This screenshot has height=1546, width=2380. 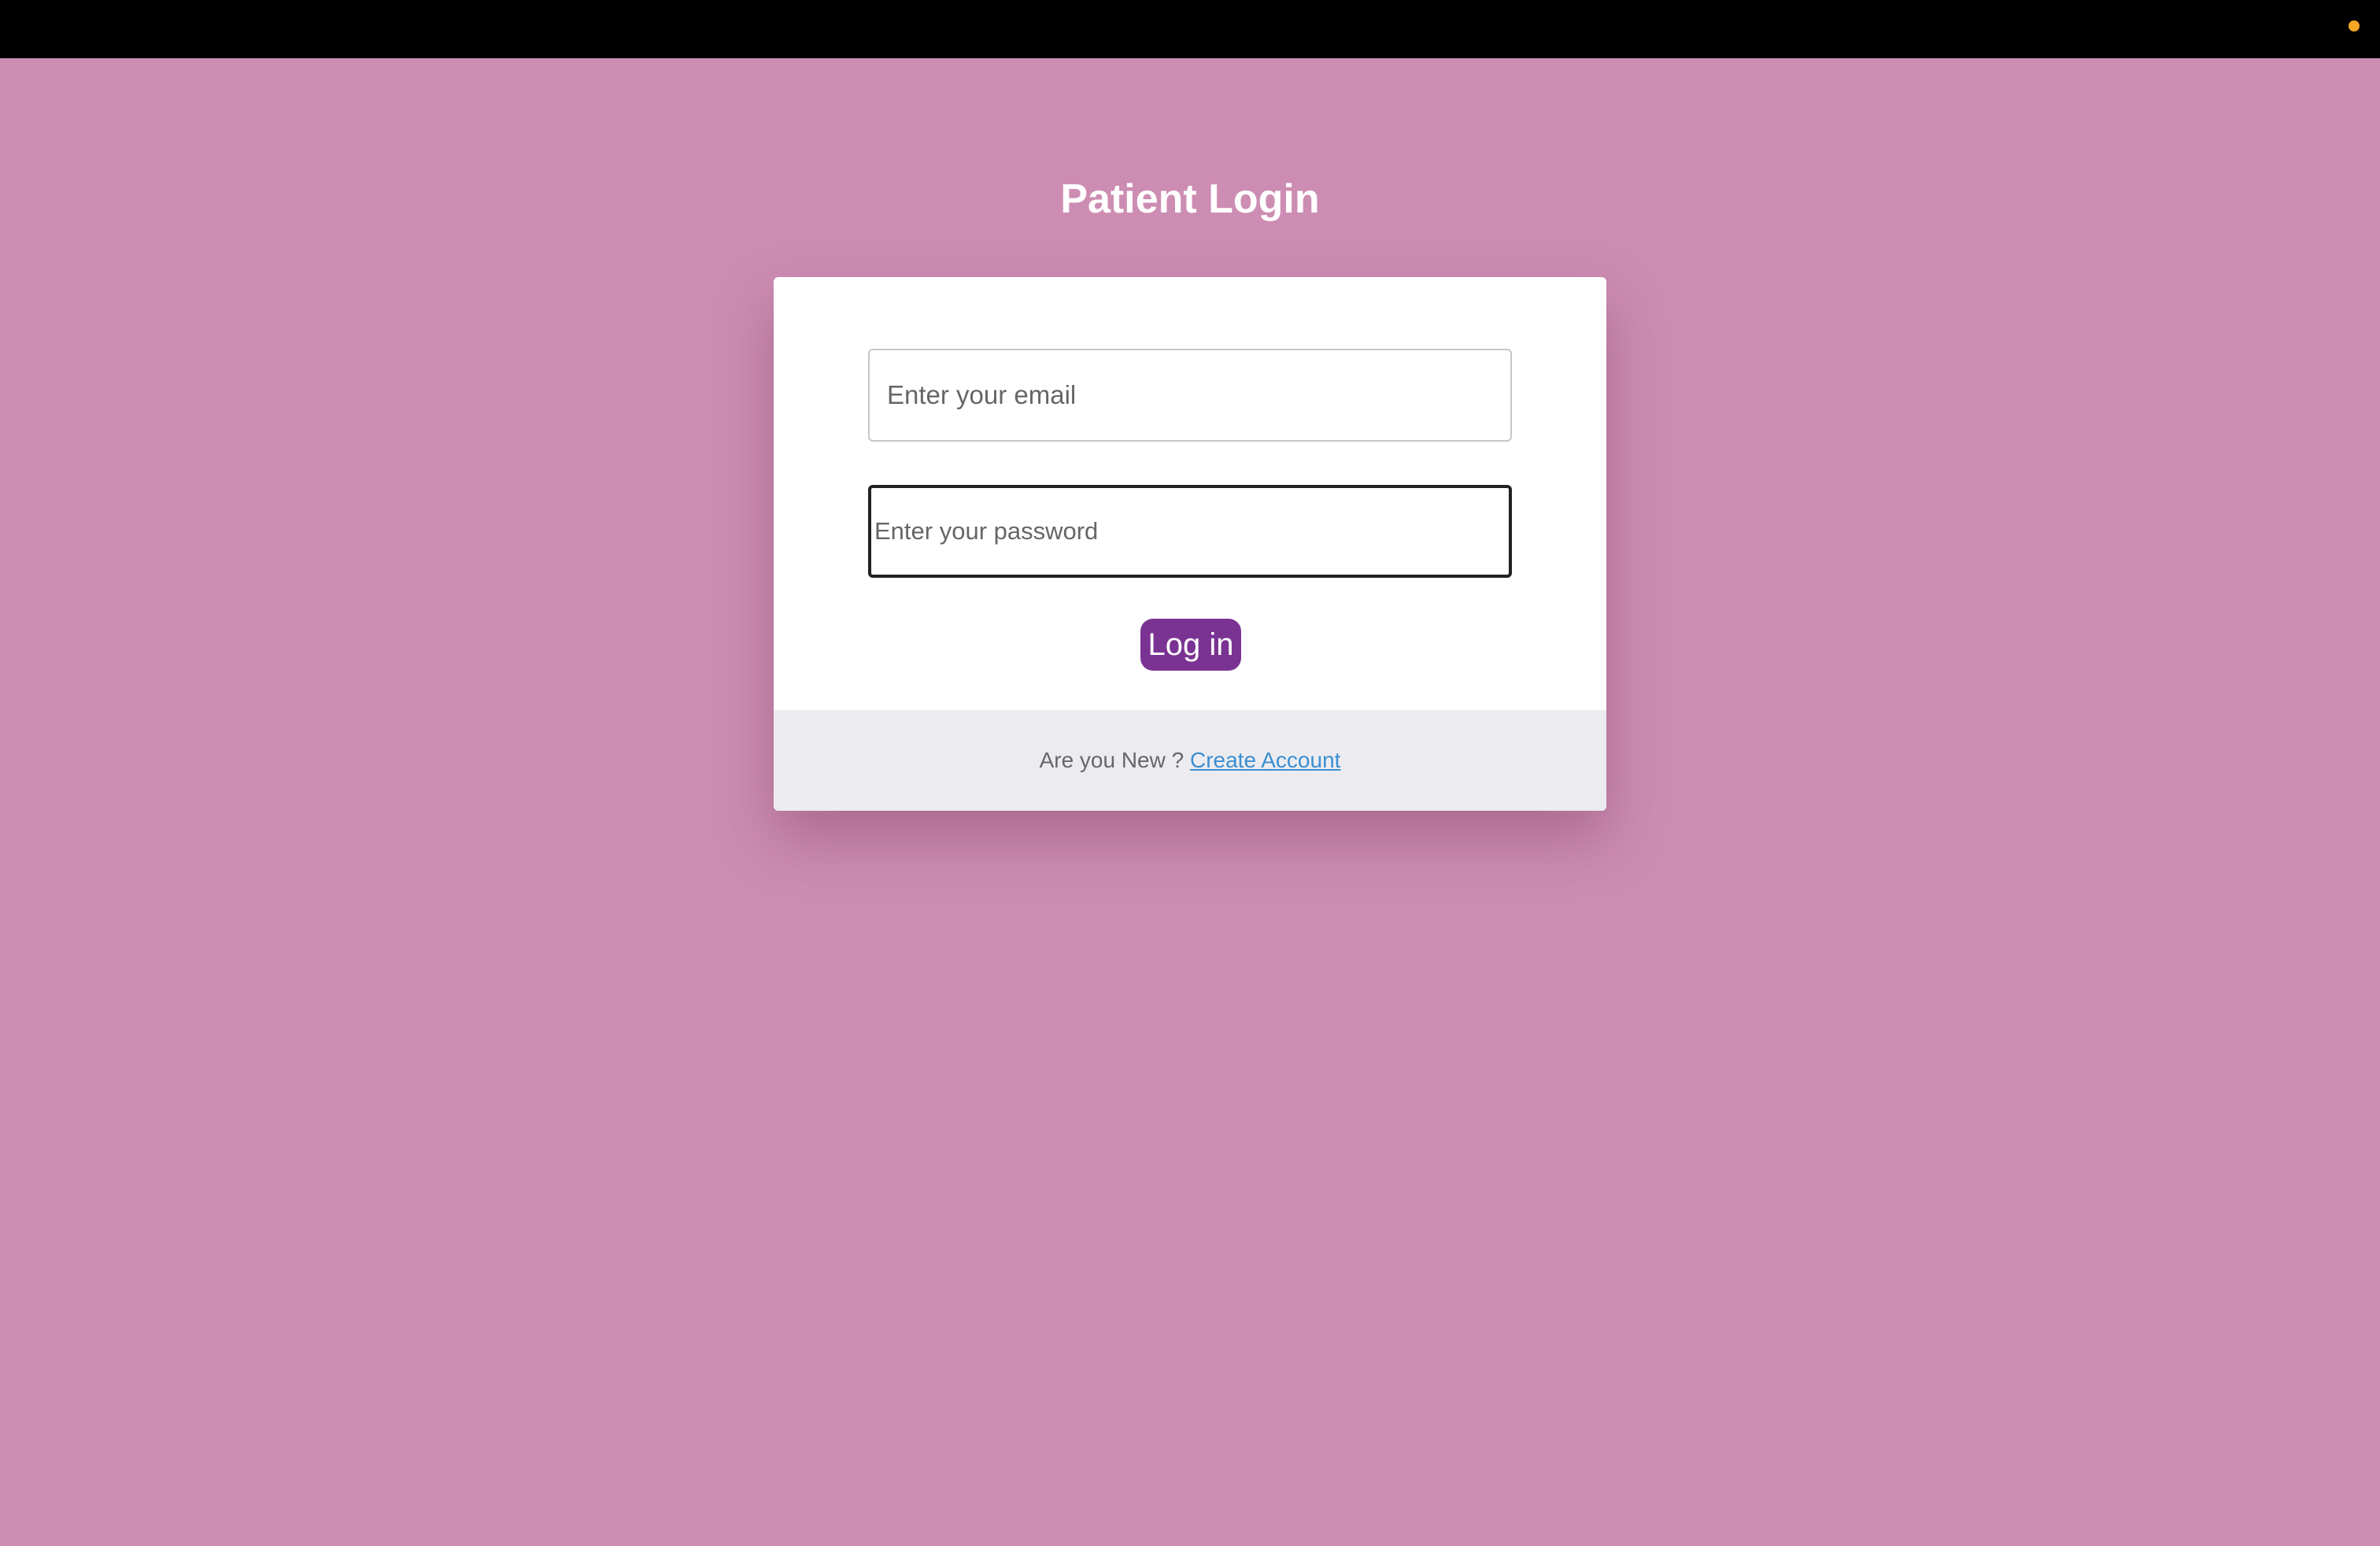 I want to click on status-dot-icon, so click(x=2354, y=26).